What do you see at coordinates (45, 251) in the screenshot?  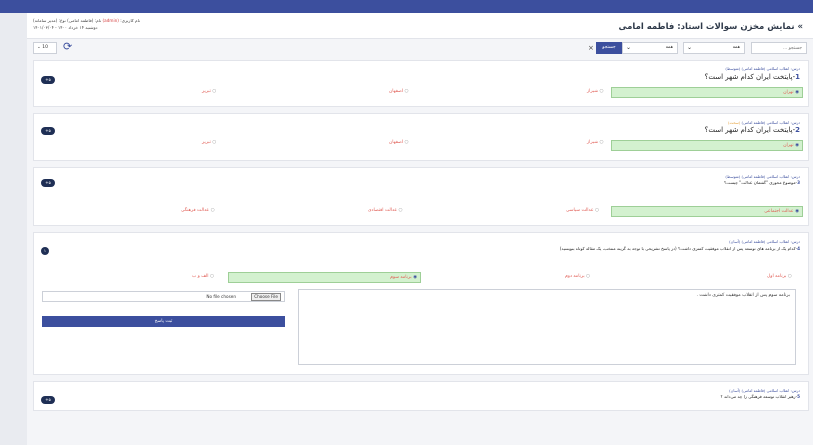 I see `score-badge: ۱` at bounding box center [45, 251].